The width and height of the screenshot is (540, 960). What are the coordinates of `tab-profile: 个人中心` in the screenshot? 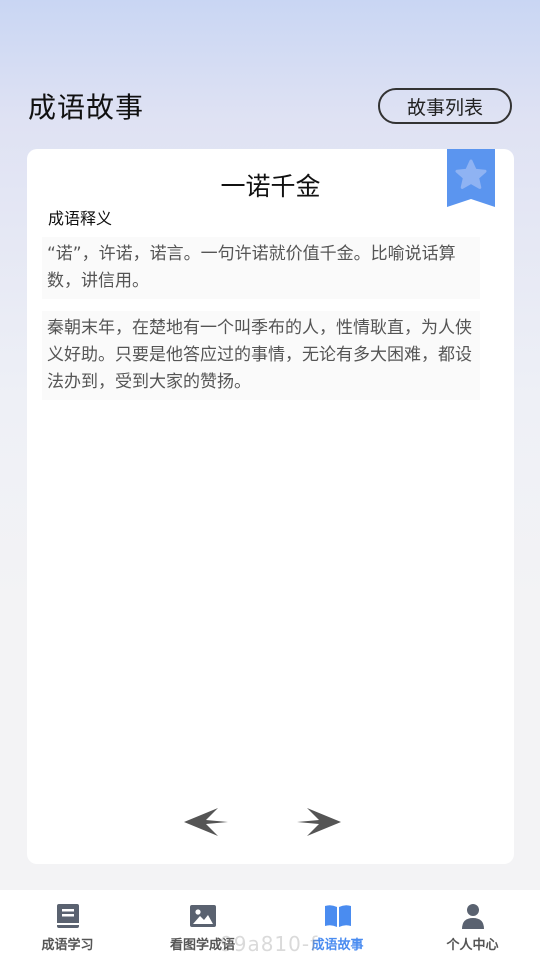 It's located at (472, 925).